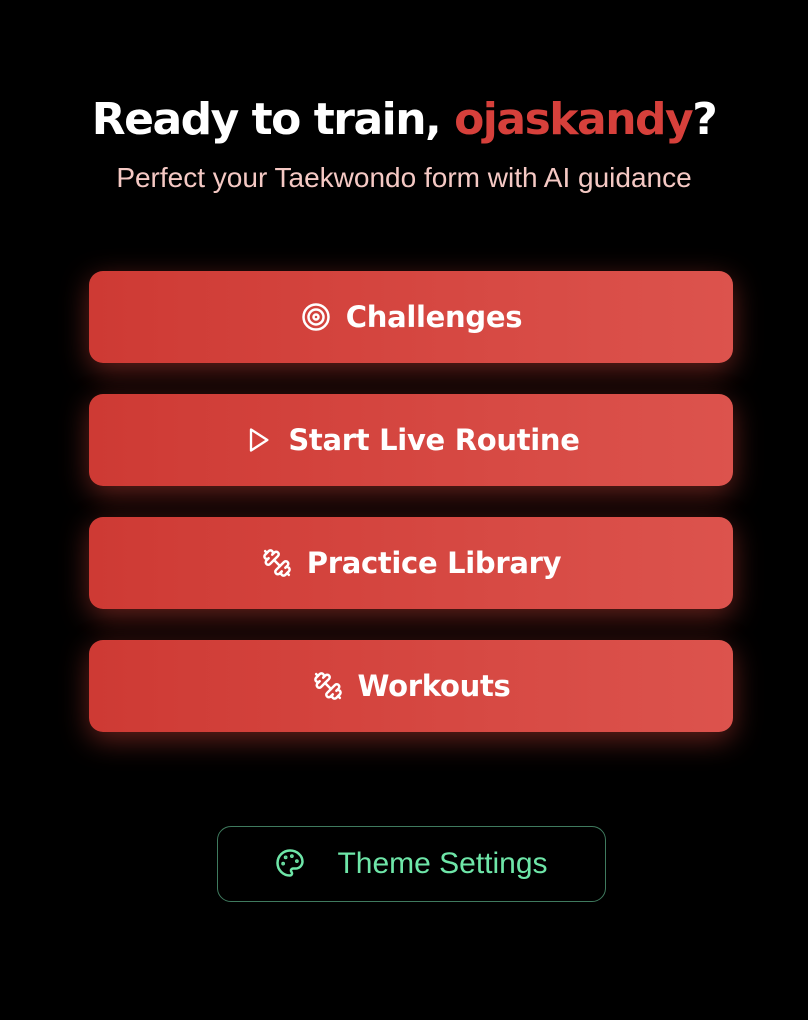 This screenshot has height=1020, width=808. I want to click on page-title: Ready to train, ojaskandy?, so click(404, 120).